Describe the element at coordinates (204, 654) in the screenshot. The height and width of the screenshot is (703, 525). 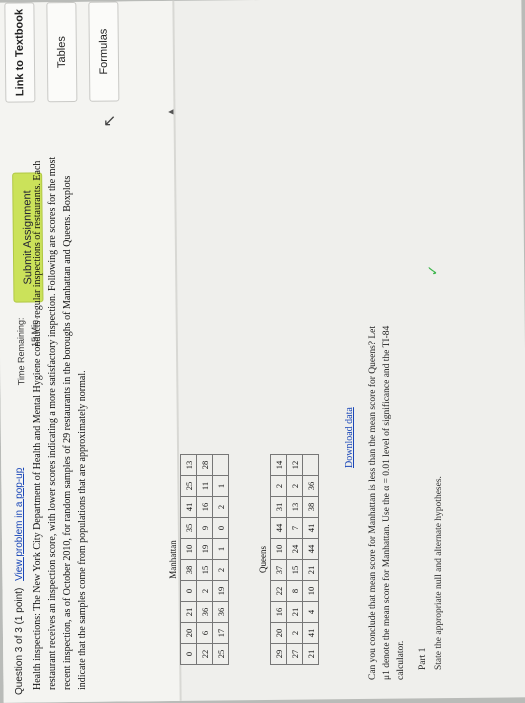
I see `manhattan-cell: 22` at that location.